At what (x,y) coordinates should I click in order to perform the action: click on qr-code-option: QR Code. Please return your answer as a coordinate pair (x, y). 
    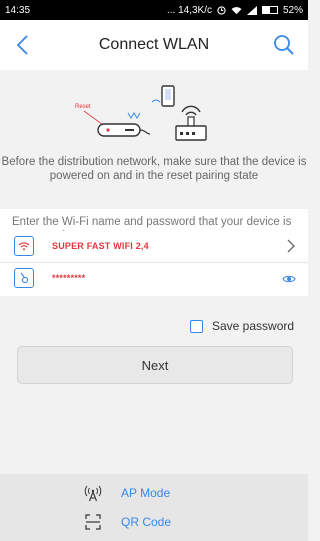
    Looking at the image, I should click on (126, 522).